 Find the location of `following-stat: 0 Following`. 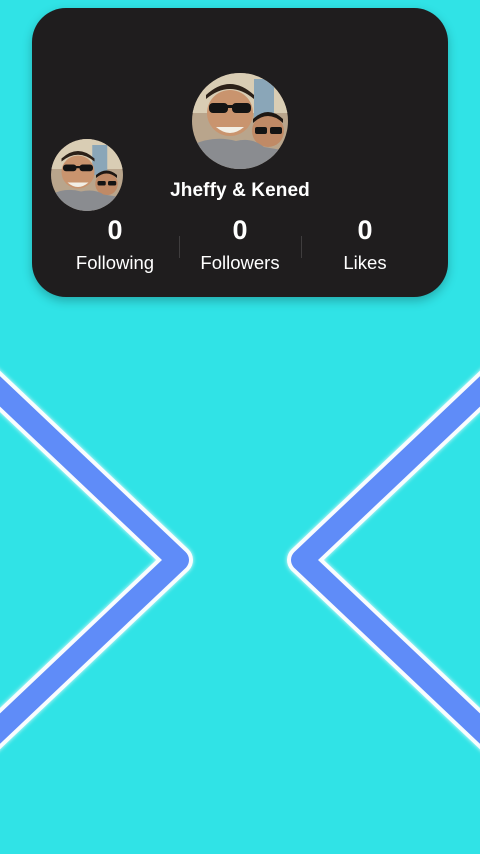

following-stat: 0 Following is located at coordinates (115, 244).